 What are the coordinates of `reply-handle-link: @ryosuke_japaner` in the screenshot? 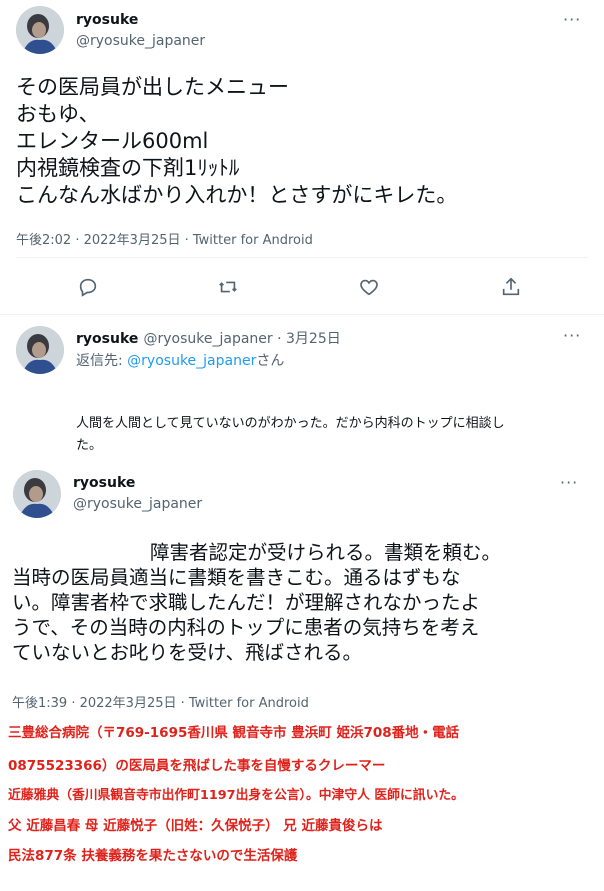 It's located at (191, 361).